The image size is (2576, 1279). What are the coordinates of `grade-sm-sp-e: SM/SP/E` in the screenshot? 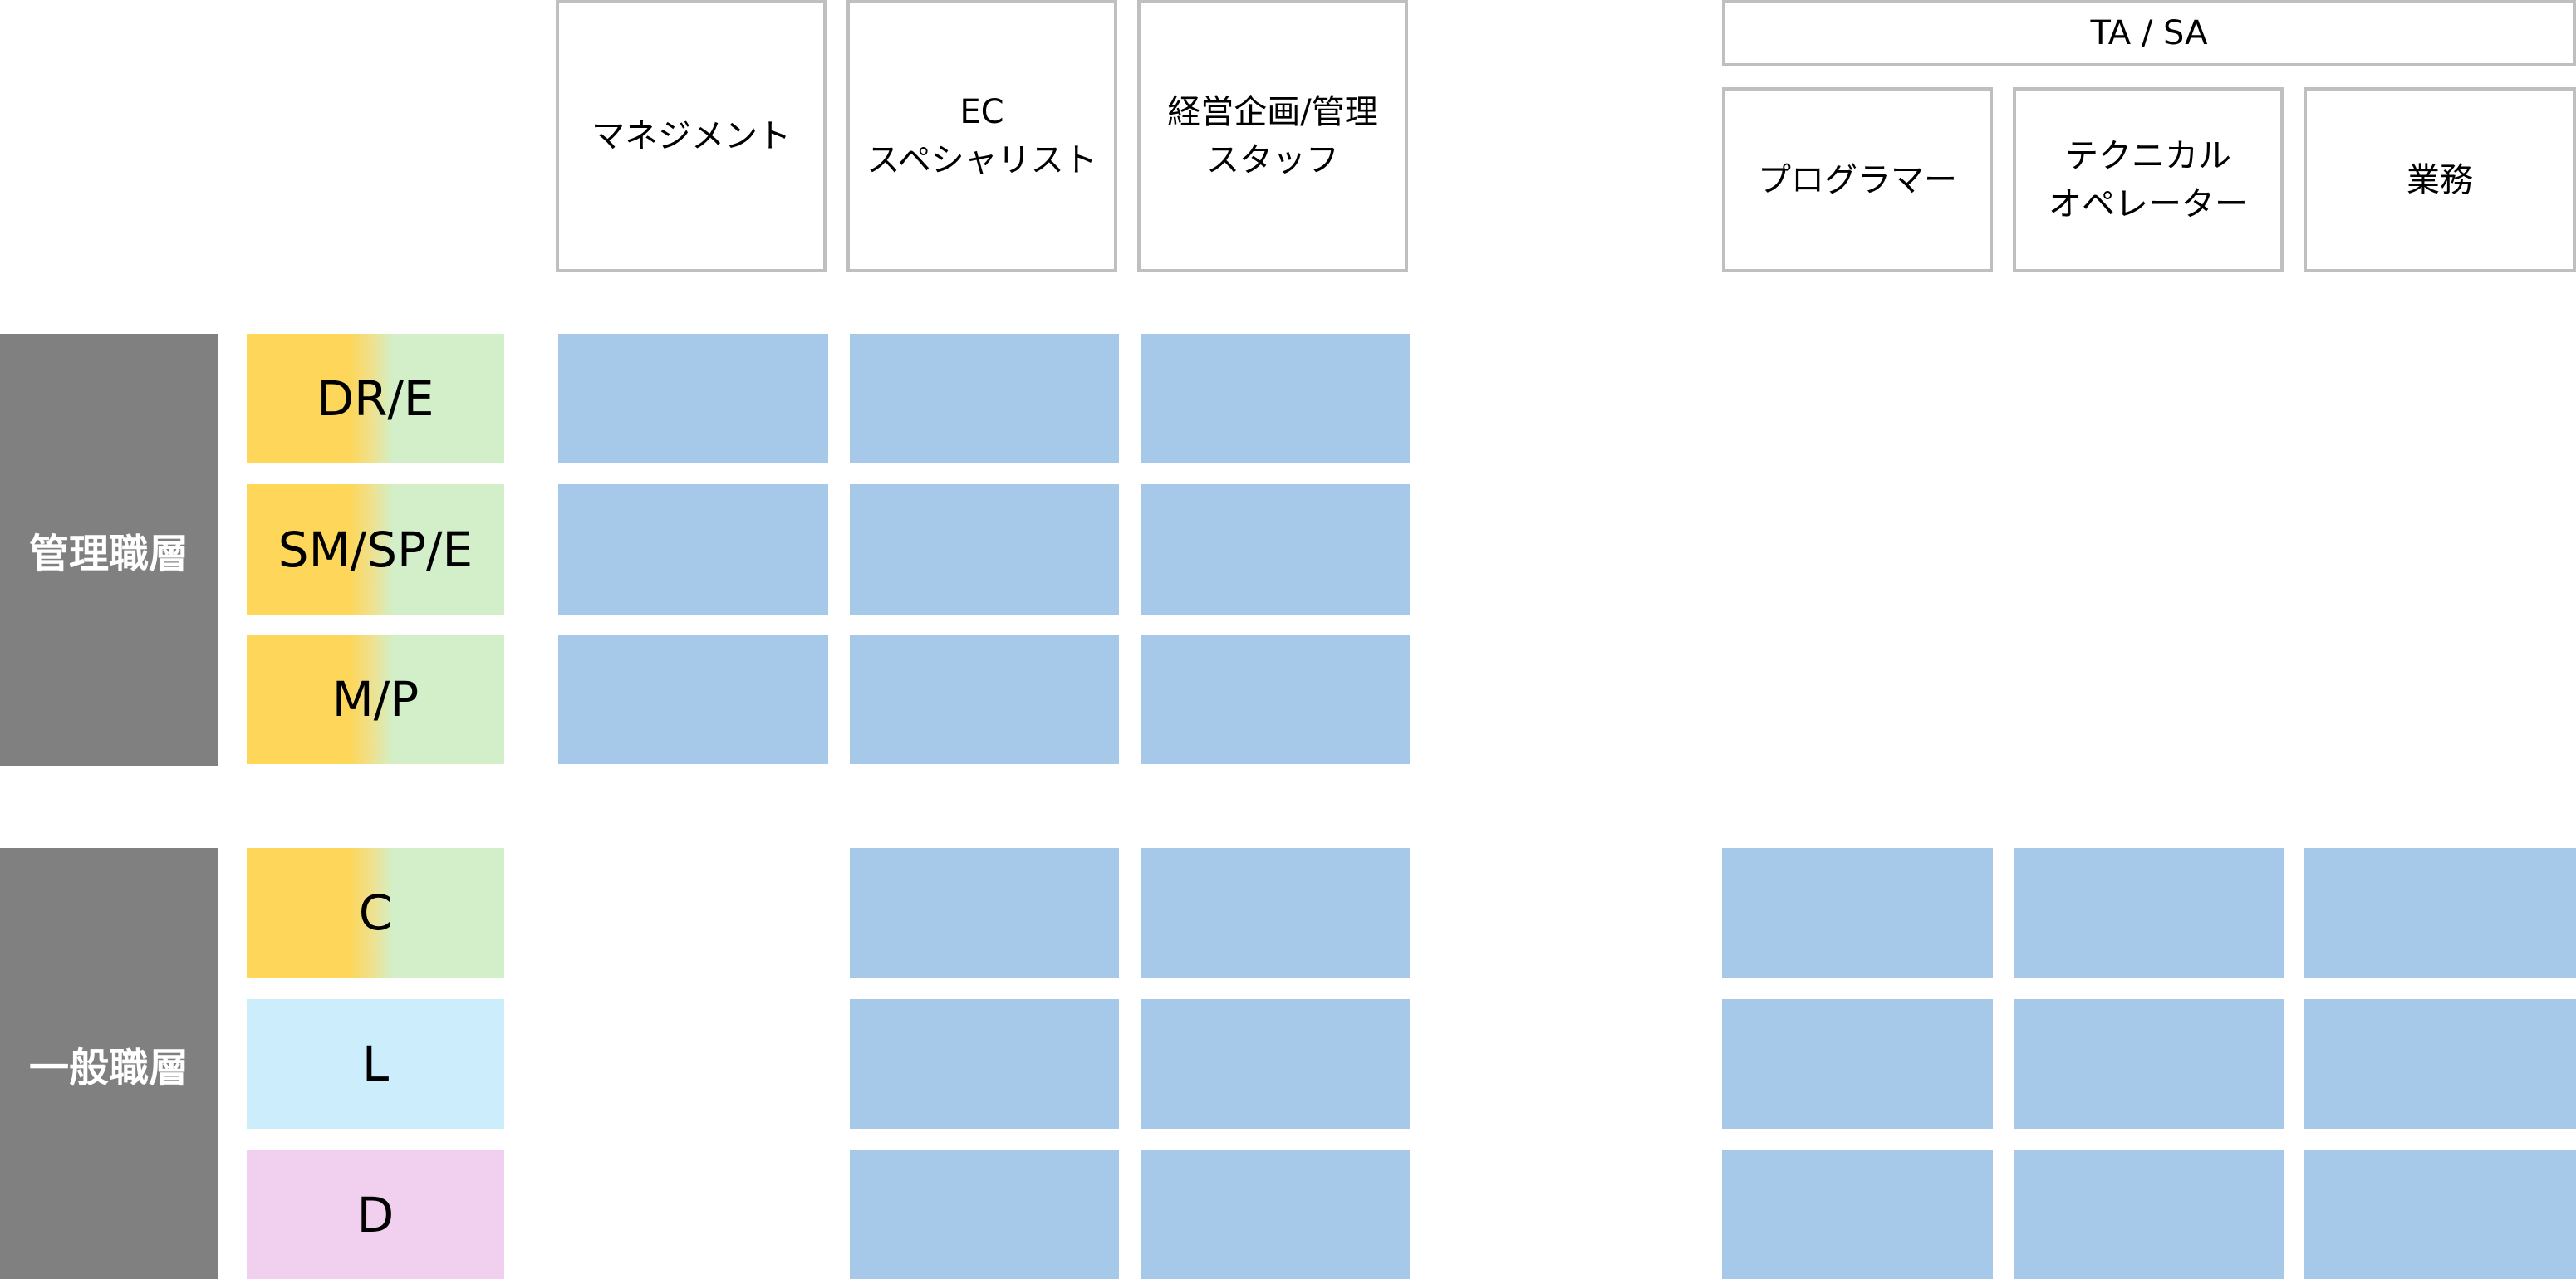 It's located at (375, 549).